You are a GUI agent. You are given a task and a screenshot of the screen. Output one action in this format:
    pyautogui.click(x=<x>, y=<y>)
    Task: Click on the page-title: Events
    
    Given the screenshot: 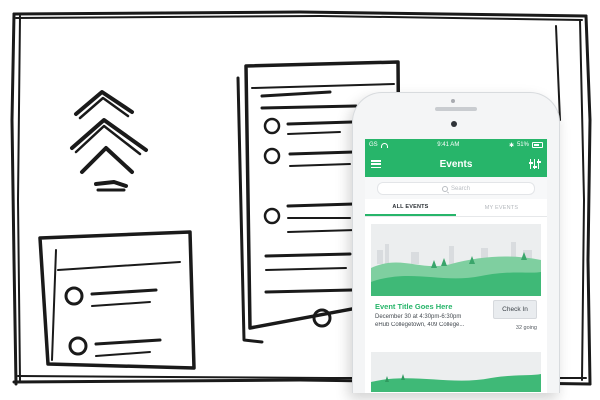 What is the action you would take?
    pyautogui.click(x=456, y=164)
    